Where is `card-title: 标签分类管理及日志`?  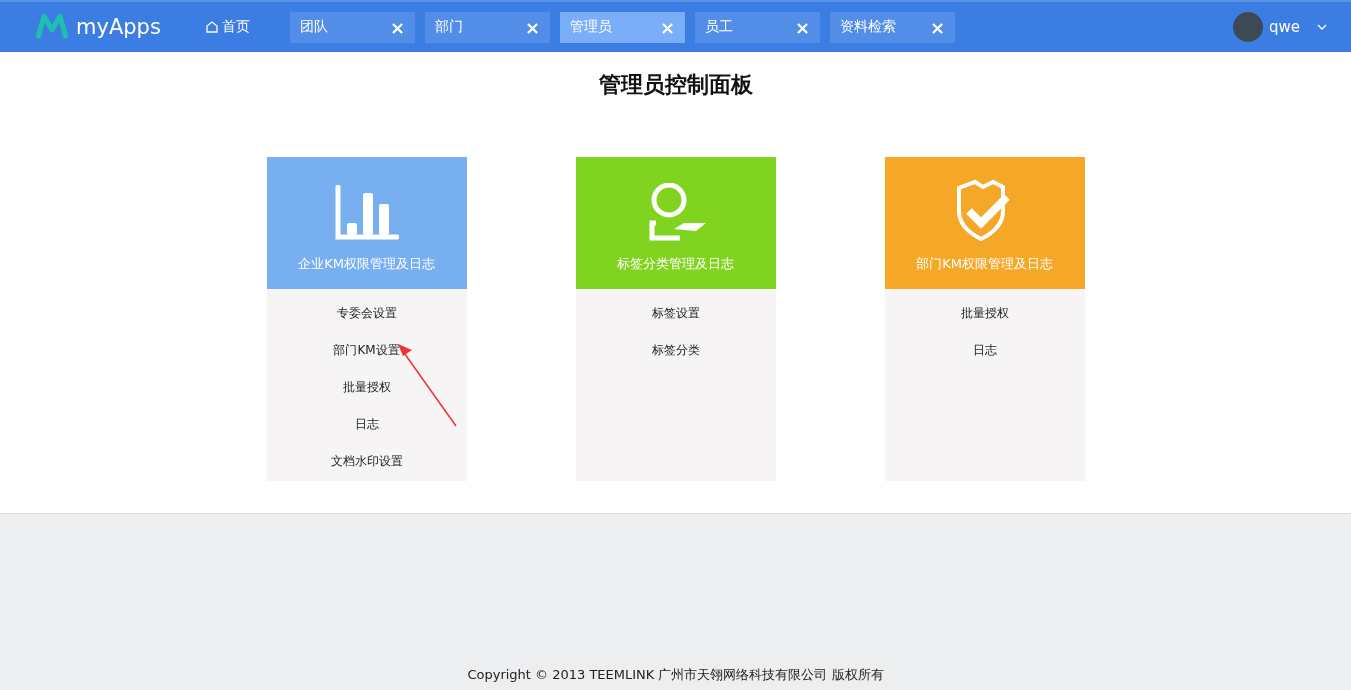 card-title: 标签分类管理及日志 is located at coordinates (675, 264).